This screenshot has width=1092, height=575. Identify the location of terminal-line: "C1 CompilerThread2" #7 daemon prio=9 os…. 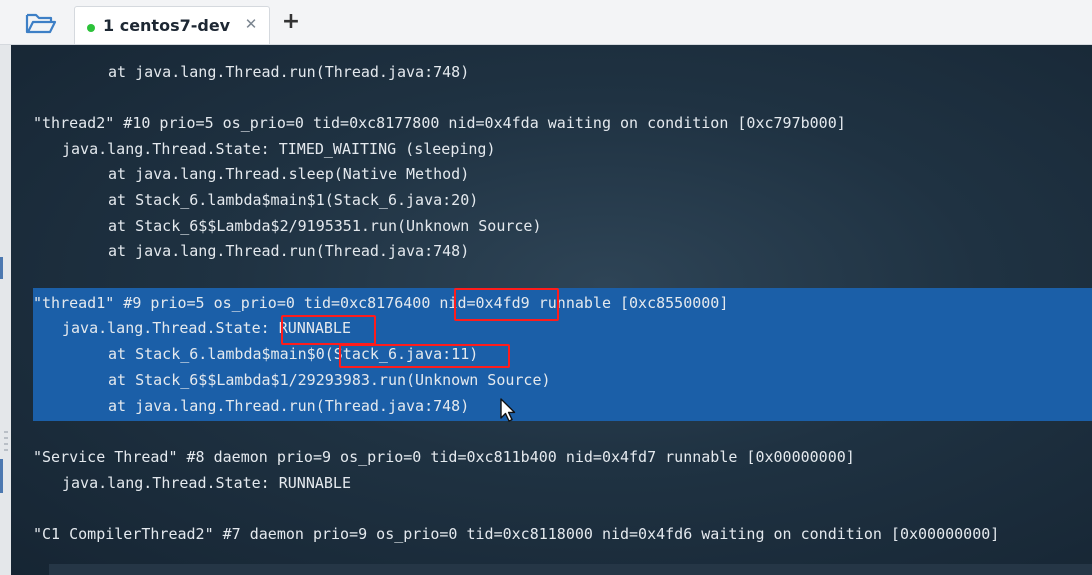
(516, 534).